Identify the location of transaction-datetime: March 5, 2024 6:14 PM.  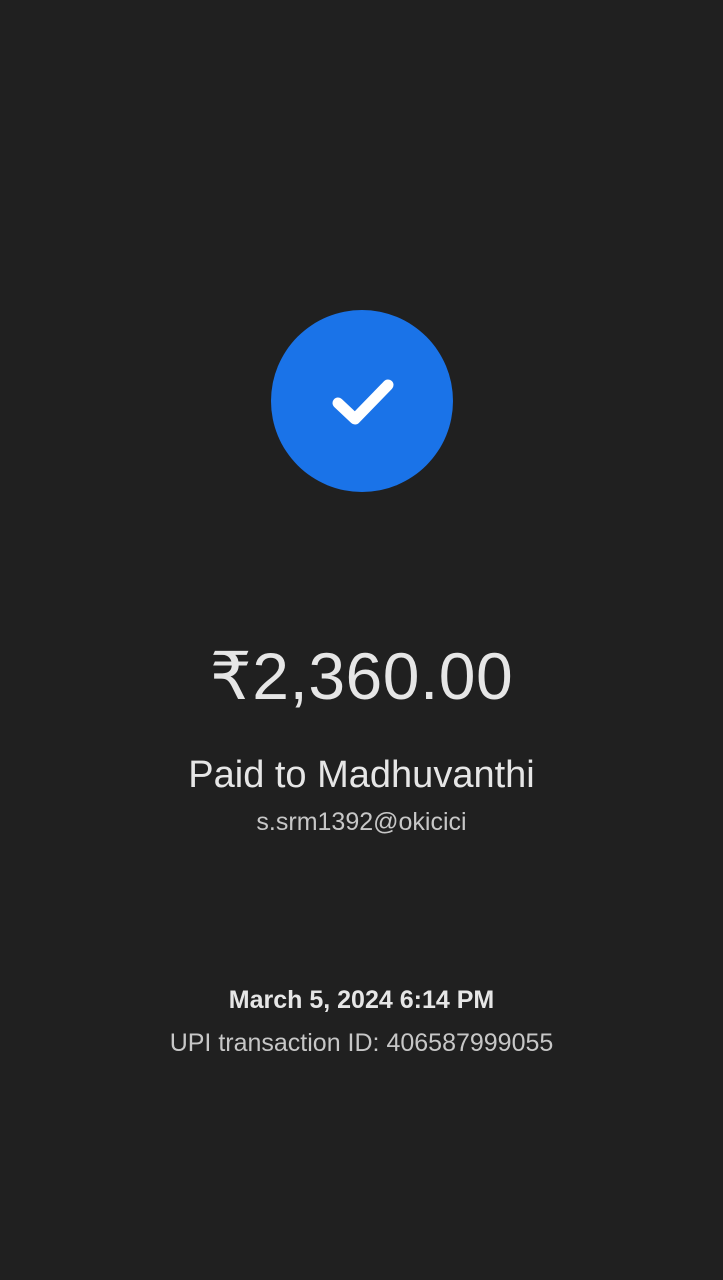
(361, 1000).